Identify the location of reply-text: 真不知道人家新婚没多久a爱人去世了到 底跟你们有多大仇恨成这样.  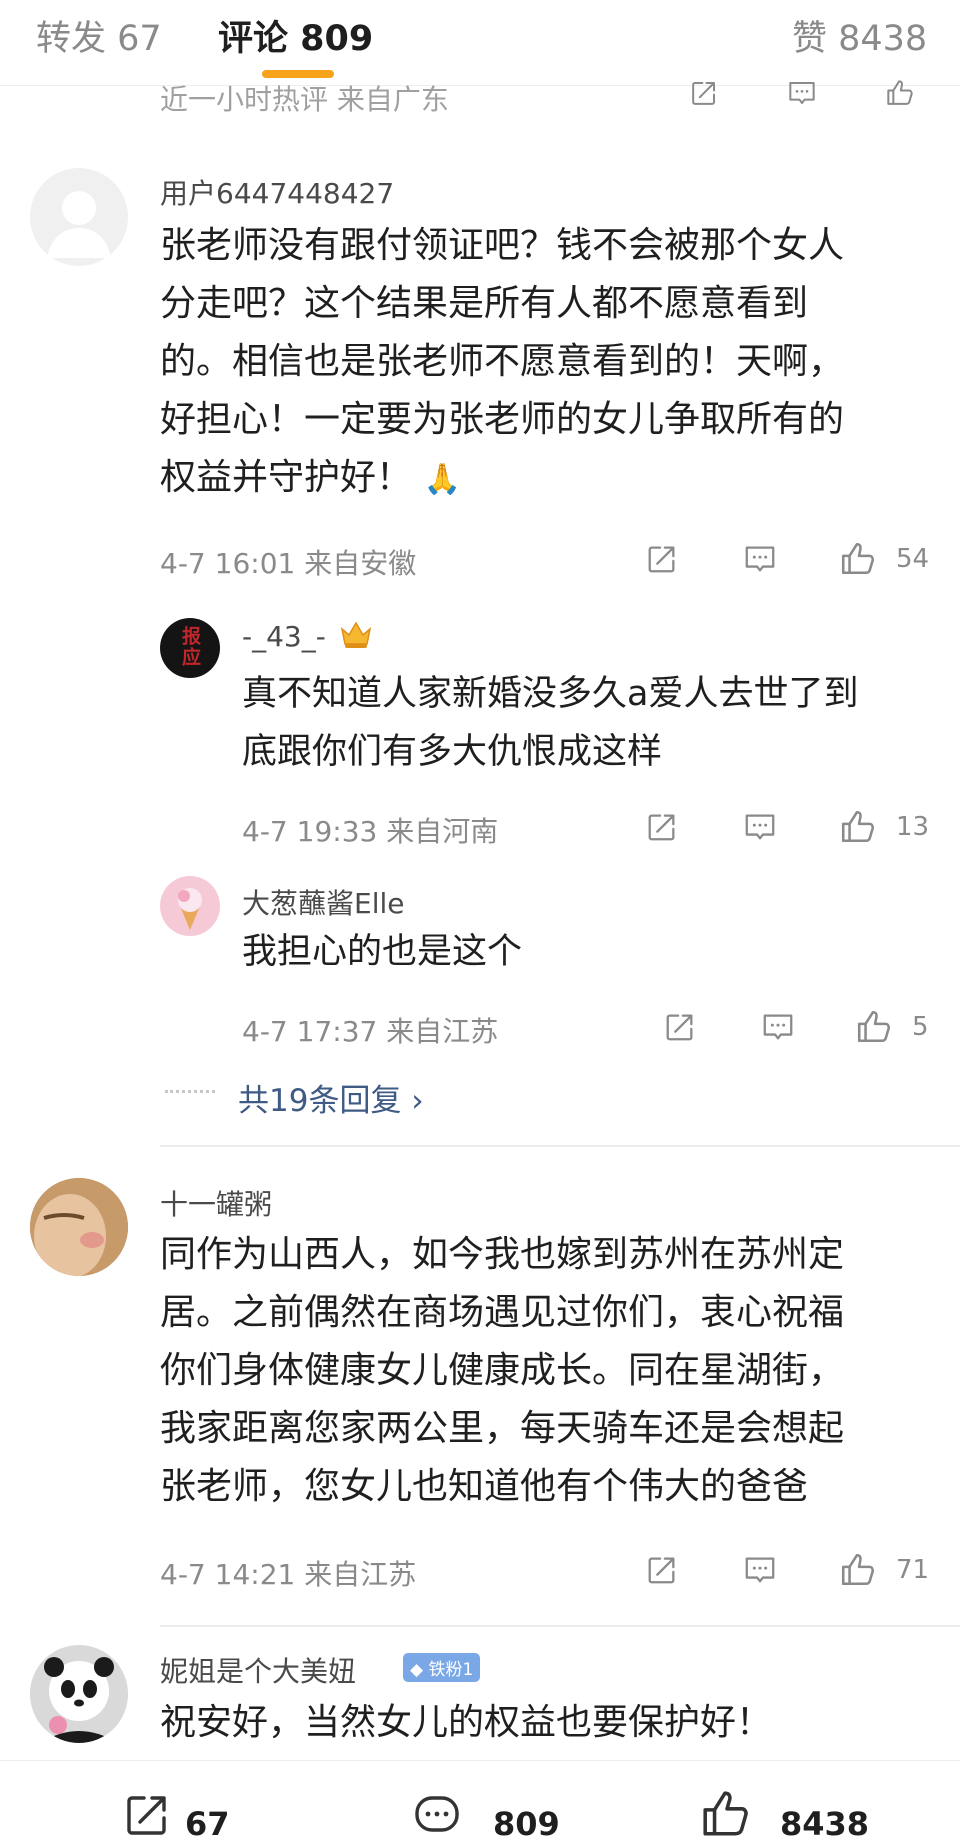
(550, 723).